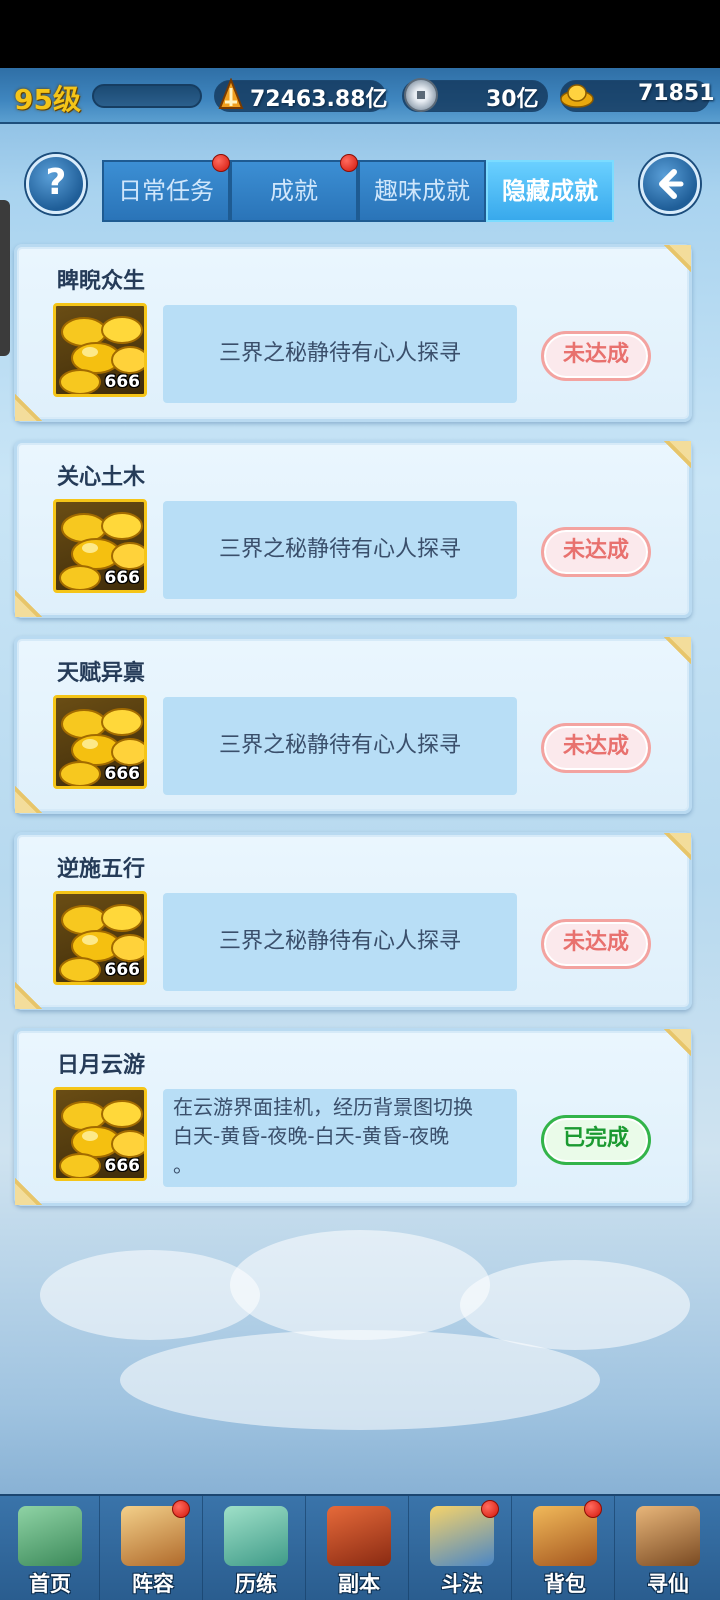 The width and height of the screenshot is (720, 1600). Describe the element at coordinates (462, 1548) in the screenshot. I see `nav-battle: 斗法` at that location.